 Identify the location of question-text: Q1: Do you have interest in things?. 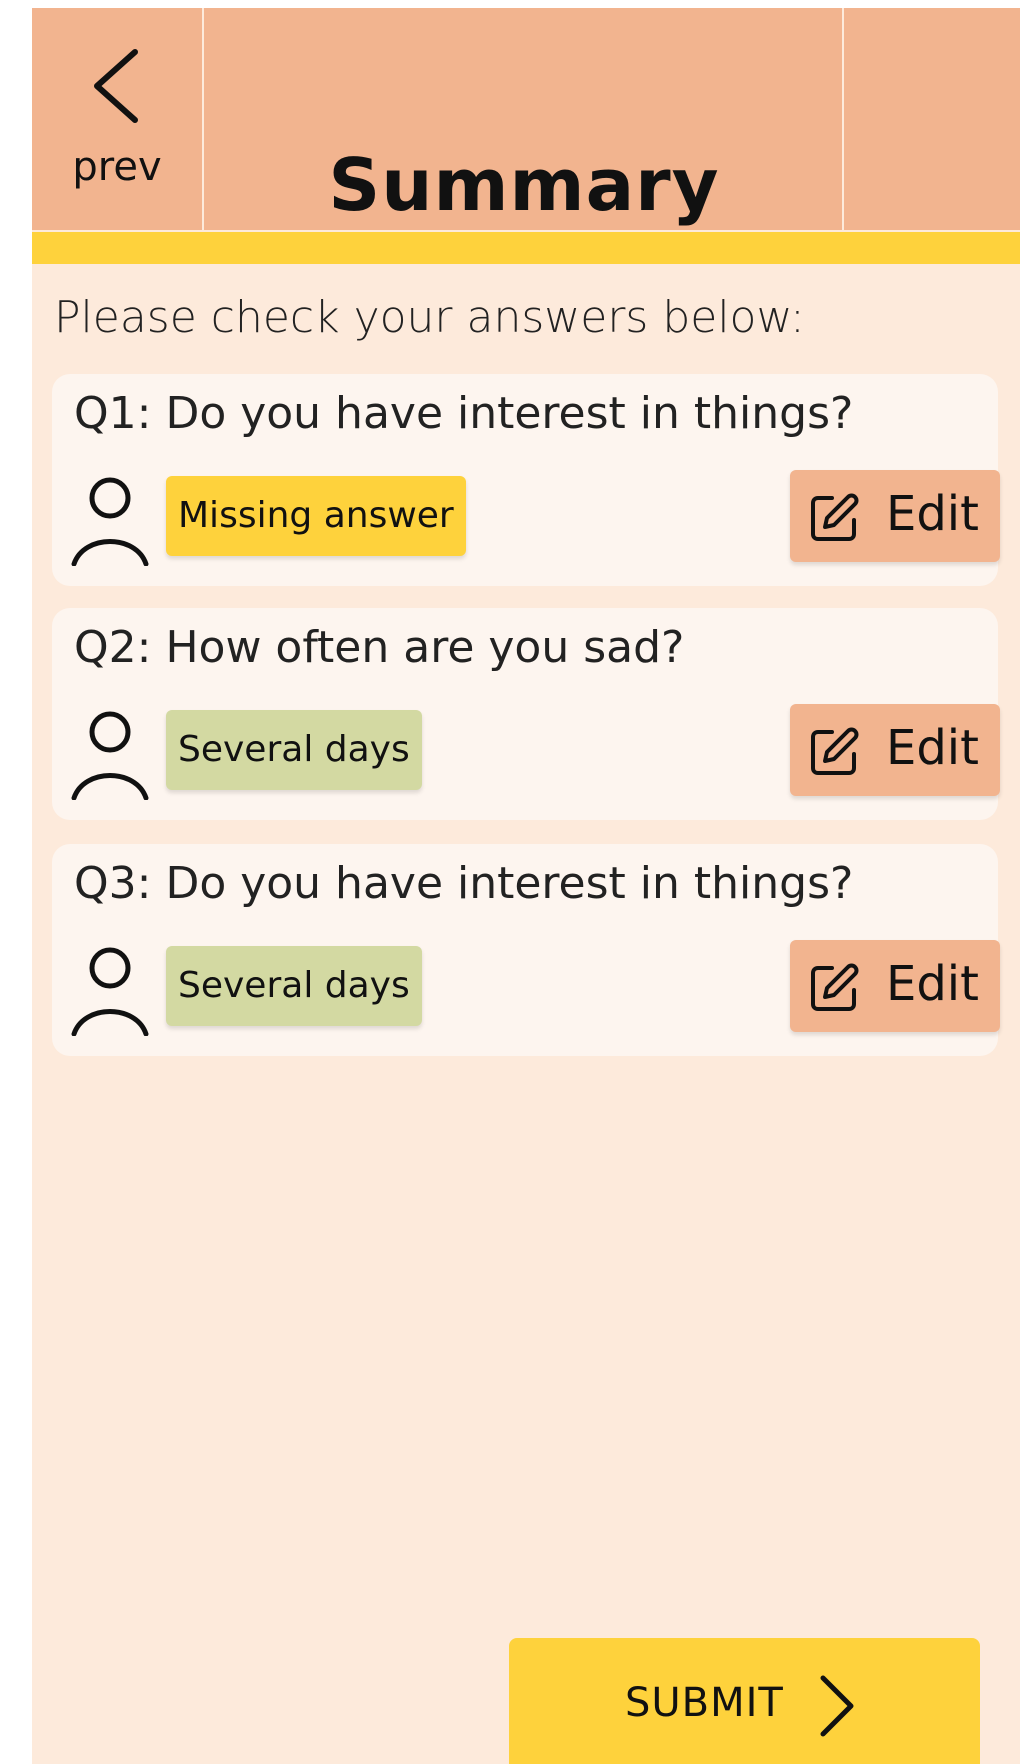
(464, 413).